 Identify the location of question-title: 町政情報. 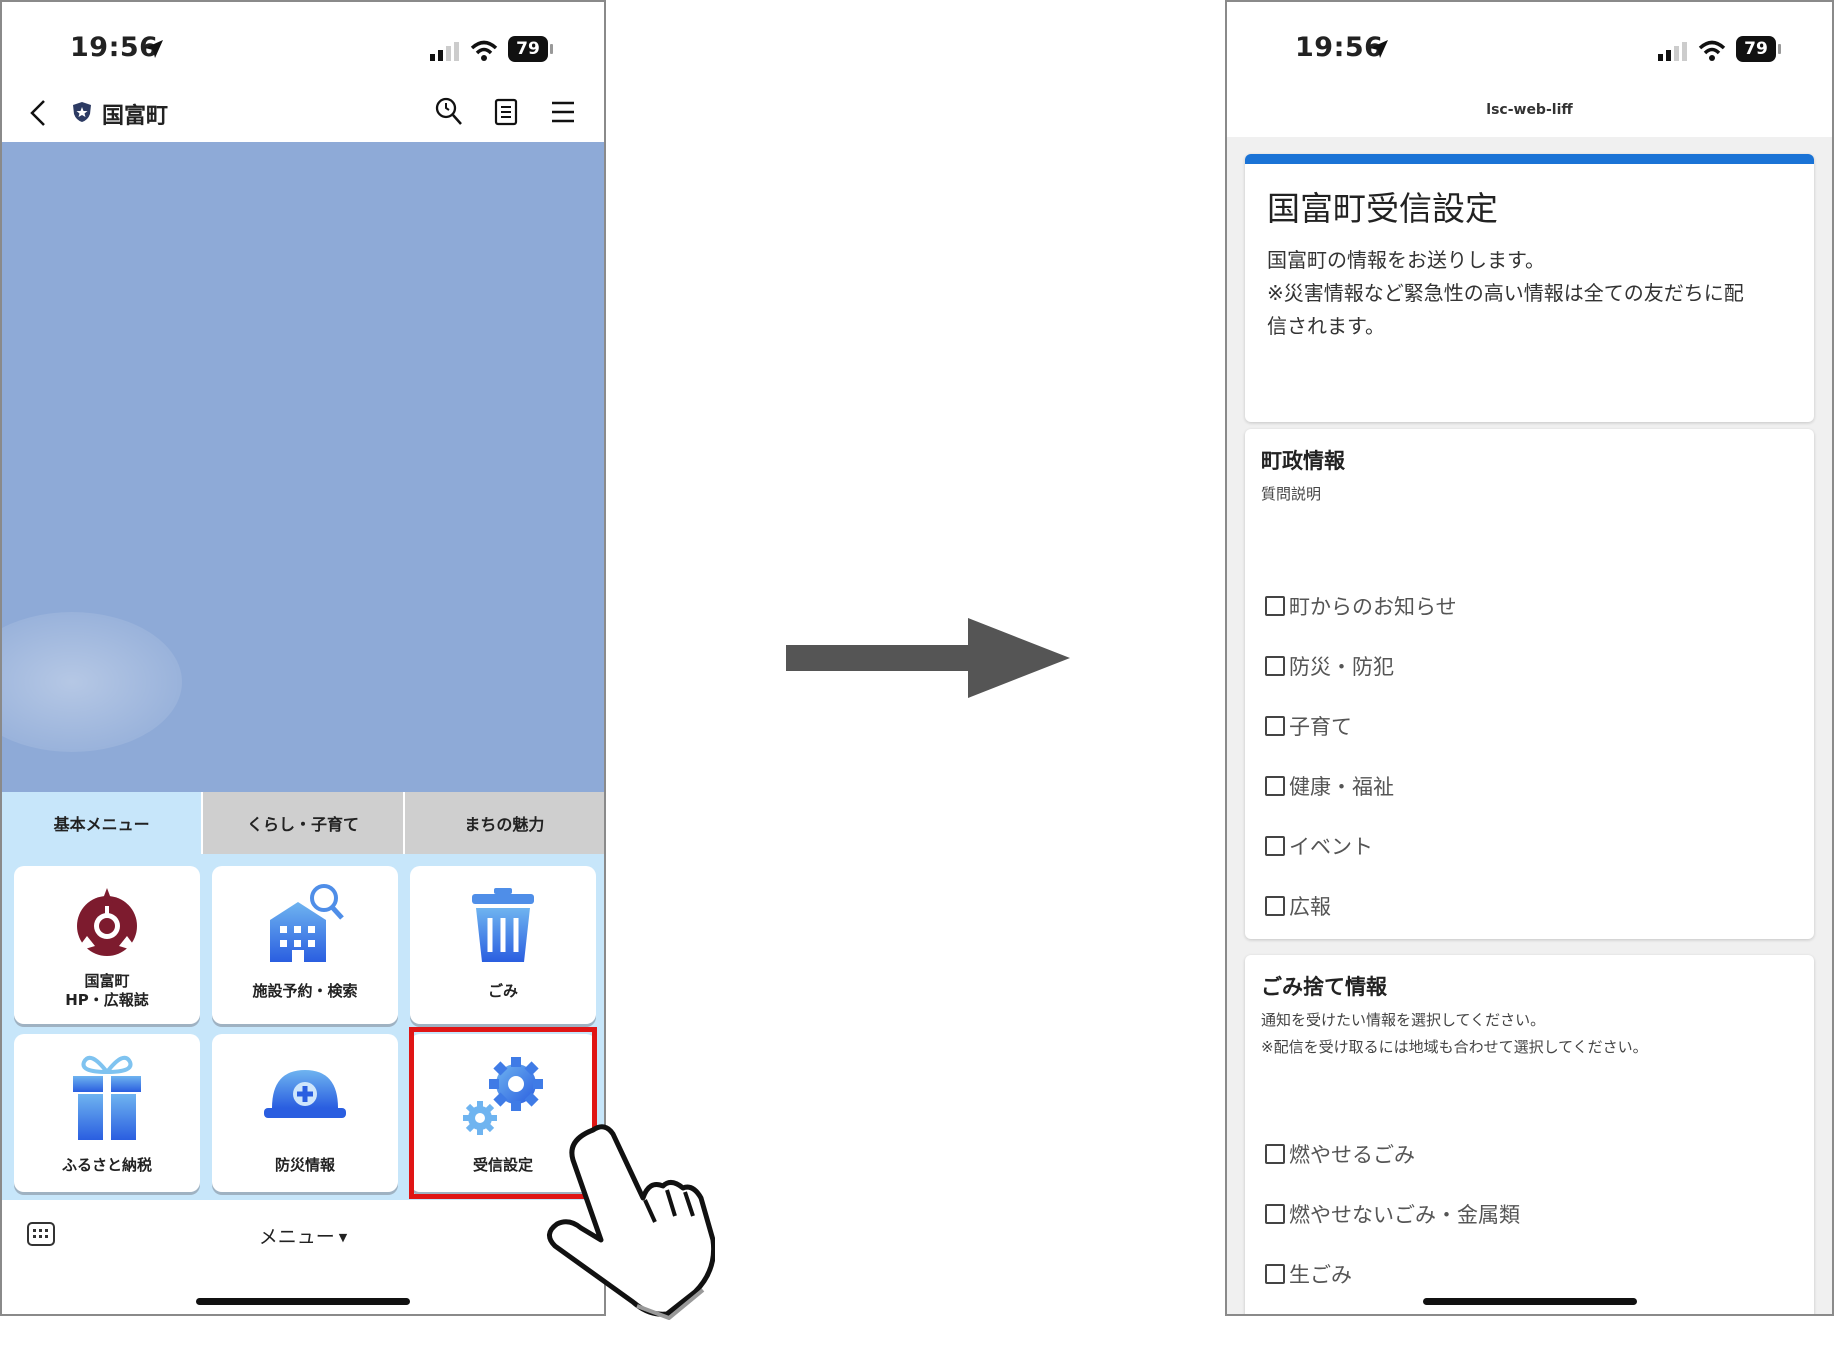
(1303, 461).